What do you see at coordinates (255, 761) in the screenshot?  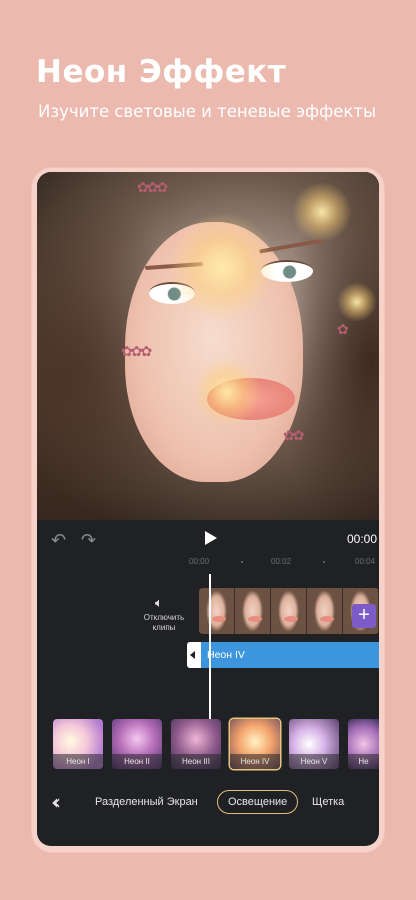 I see `effect-thumb-label: Неон IV` at bounding box center [255, 761].